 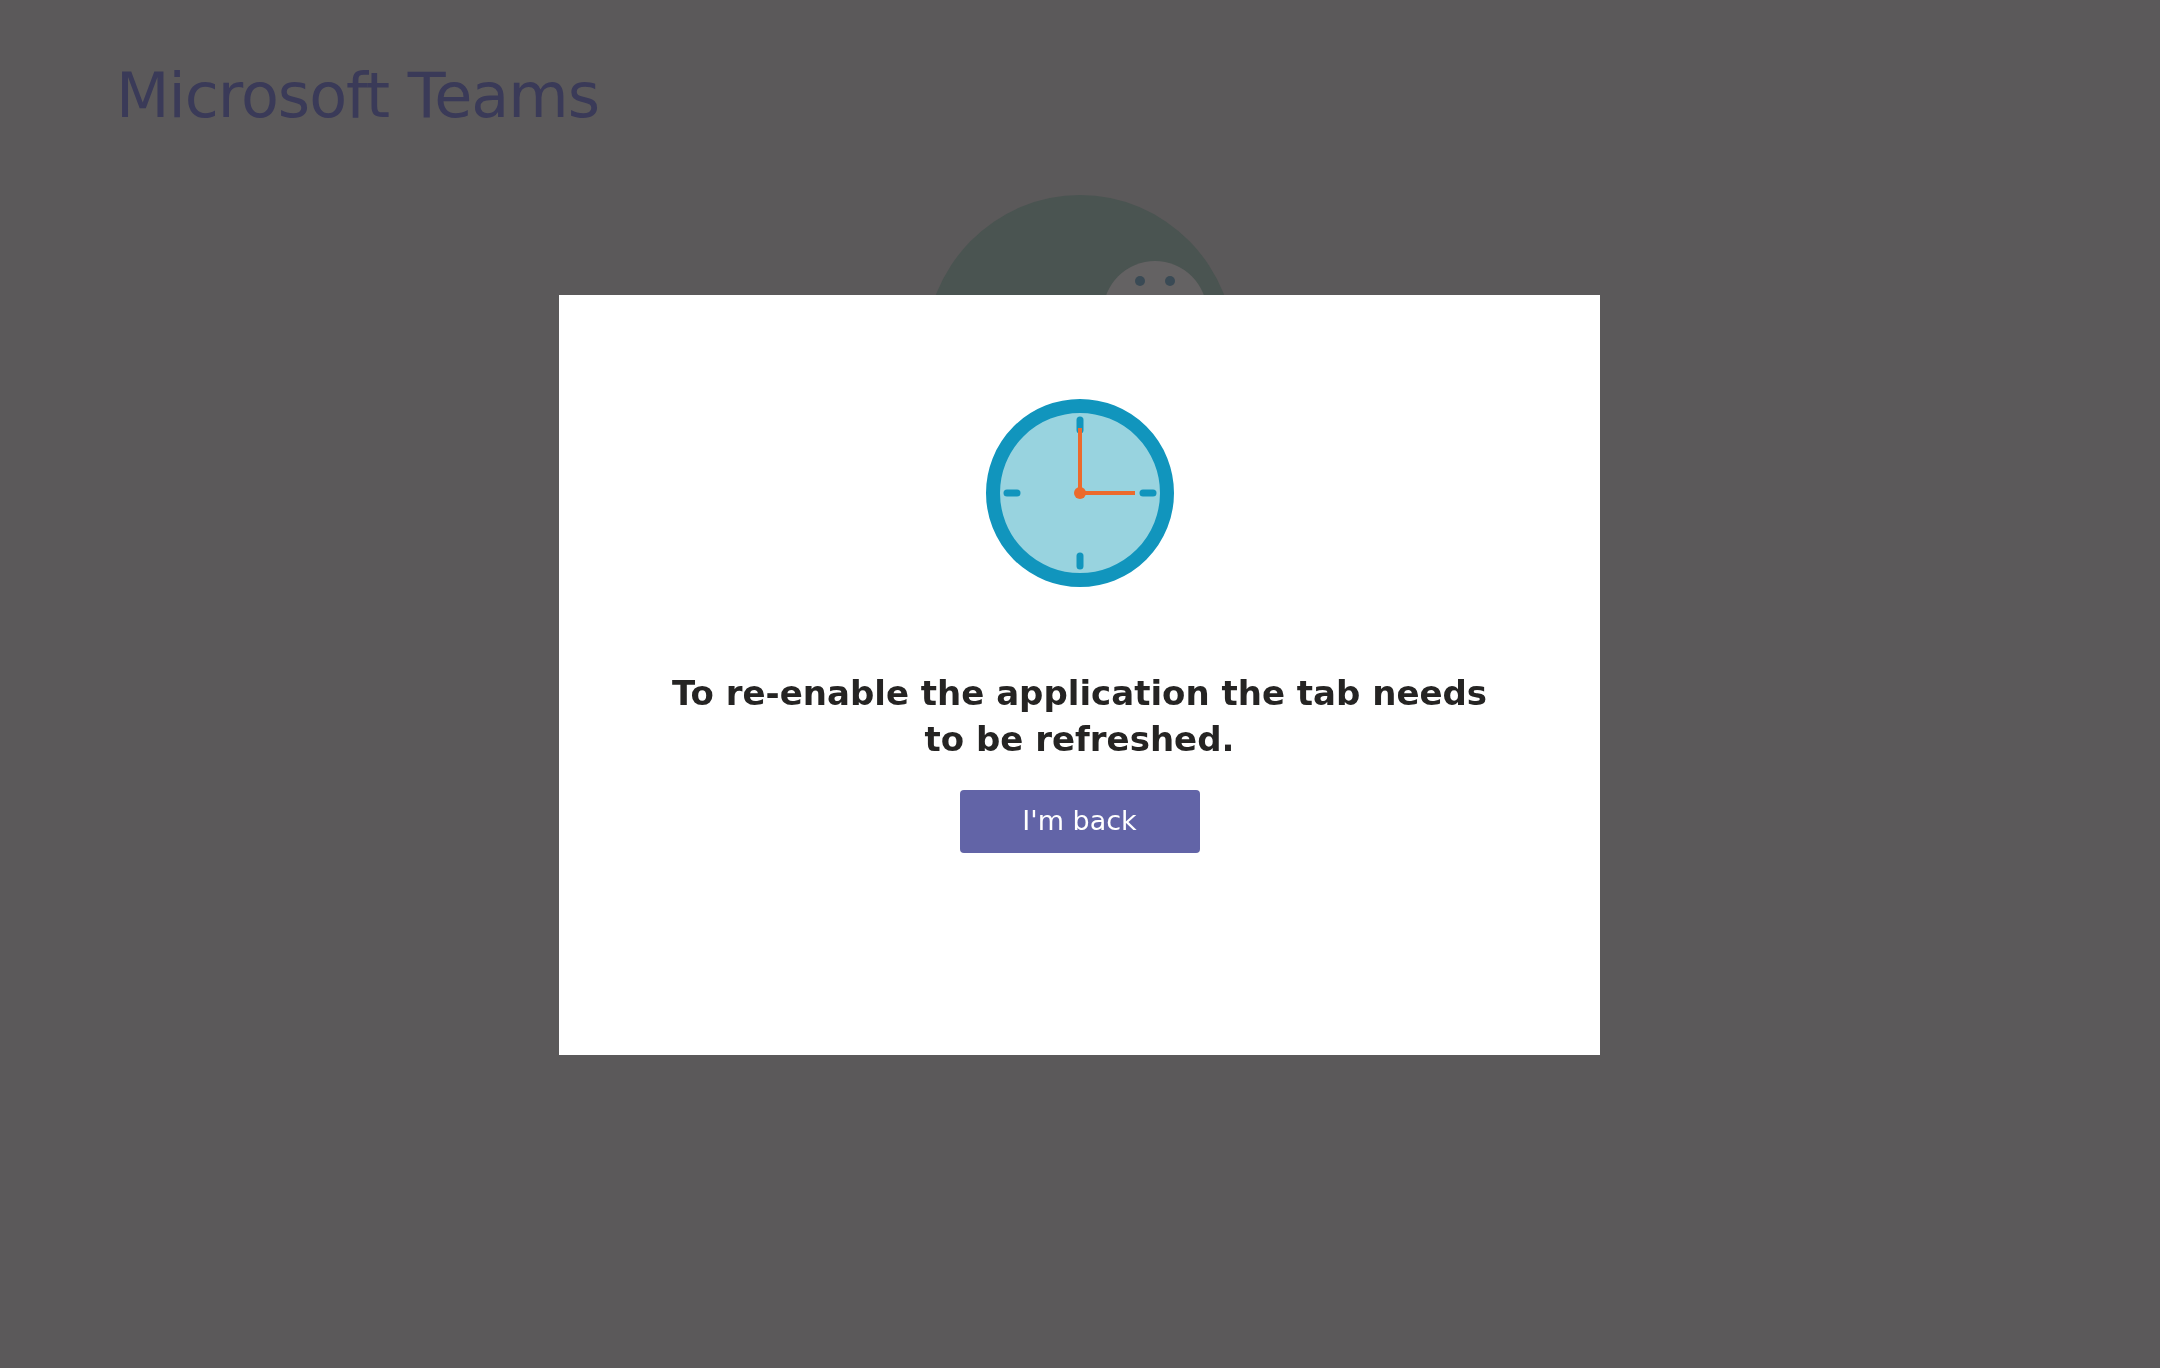 I want to click on dialog-message: To re-enable the application the tab needs to be refreshed., so click(x=1079, y=716).